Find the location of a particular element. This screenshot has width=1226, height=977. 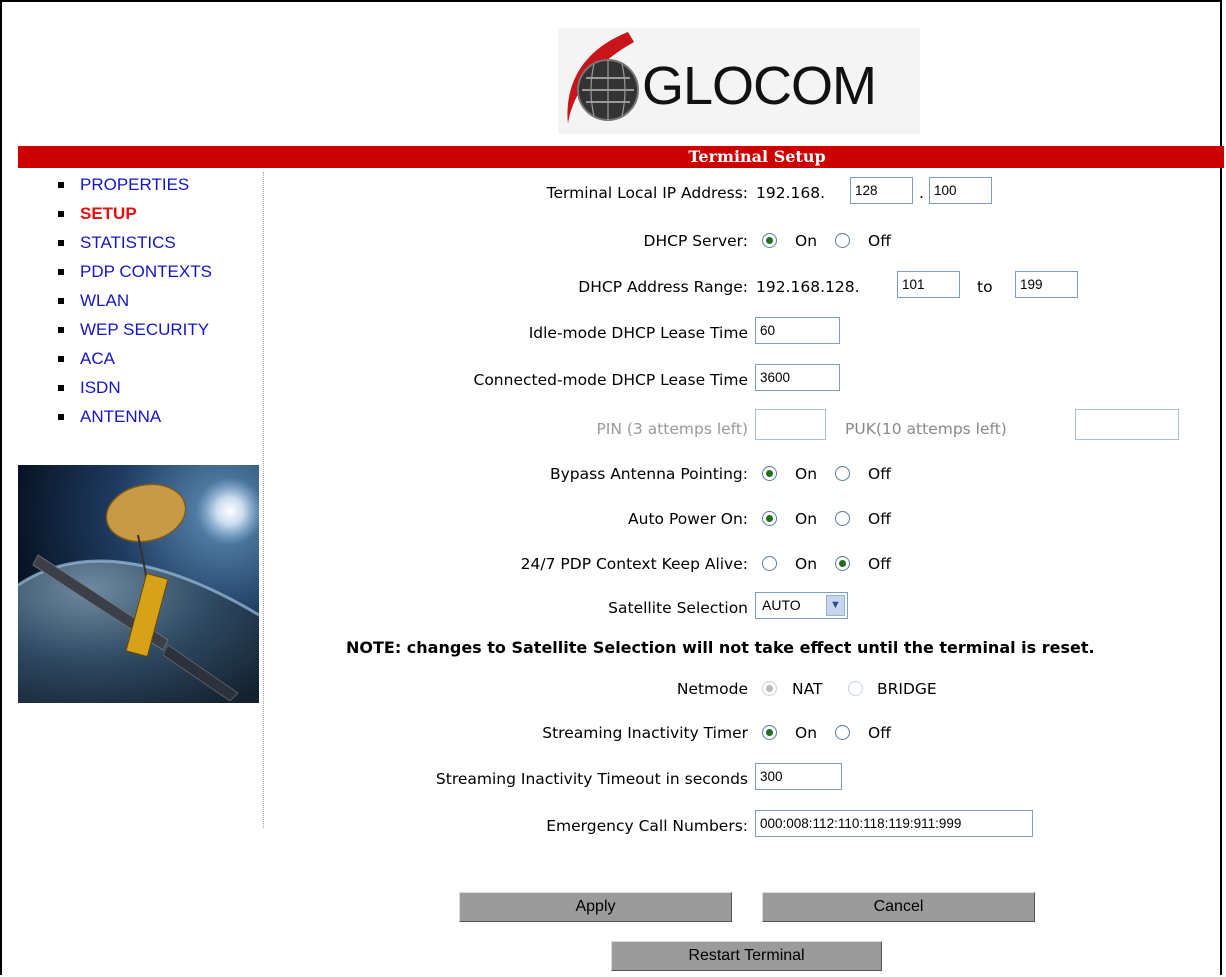

dhcp-range-label: DHCP Address Range: is located at coordinates (663, 287).